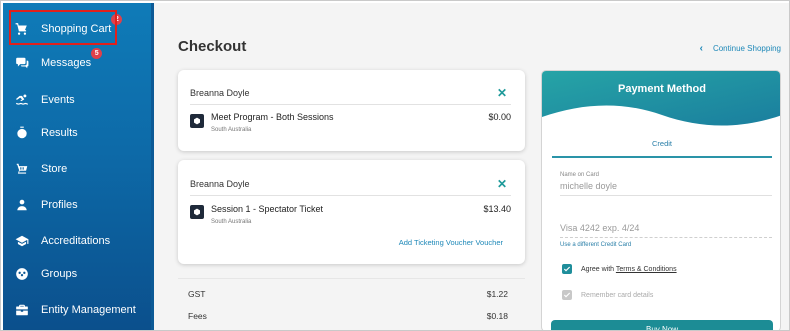 This screenshot has width=790, height=331. I want to click on sidebar-item-label: Entity Management, so click(88, 310).